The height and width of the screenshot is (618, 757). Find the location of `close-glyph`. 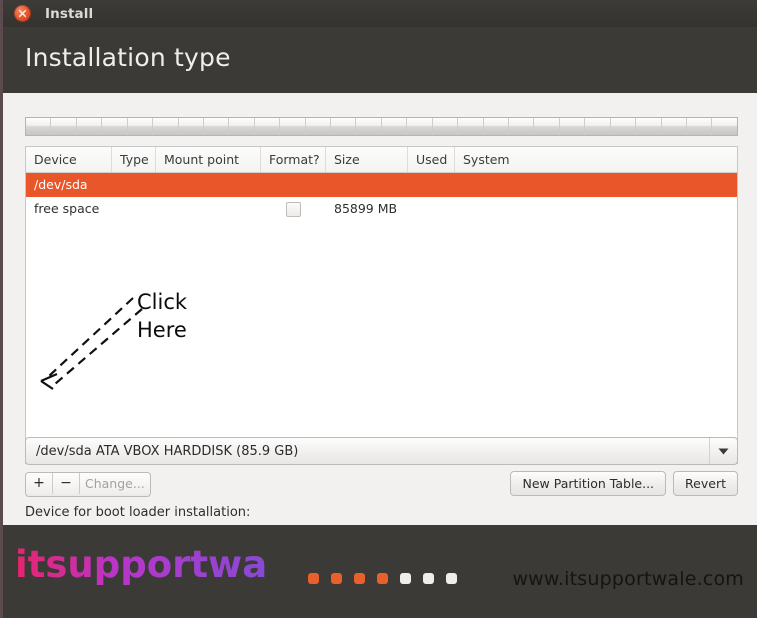

close-glyph is located at coordinates (22, 13).